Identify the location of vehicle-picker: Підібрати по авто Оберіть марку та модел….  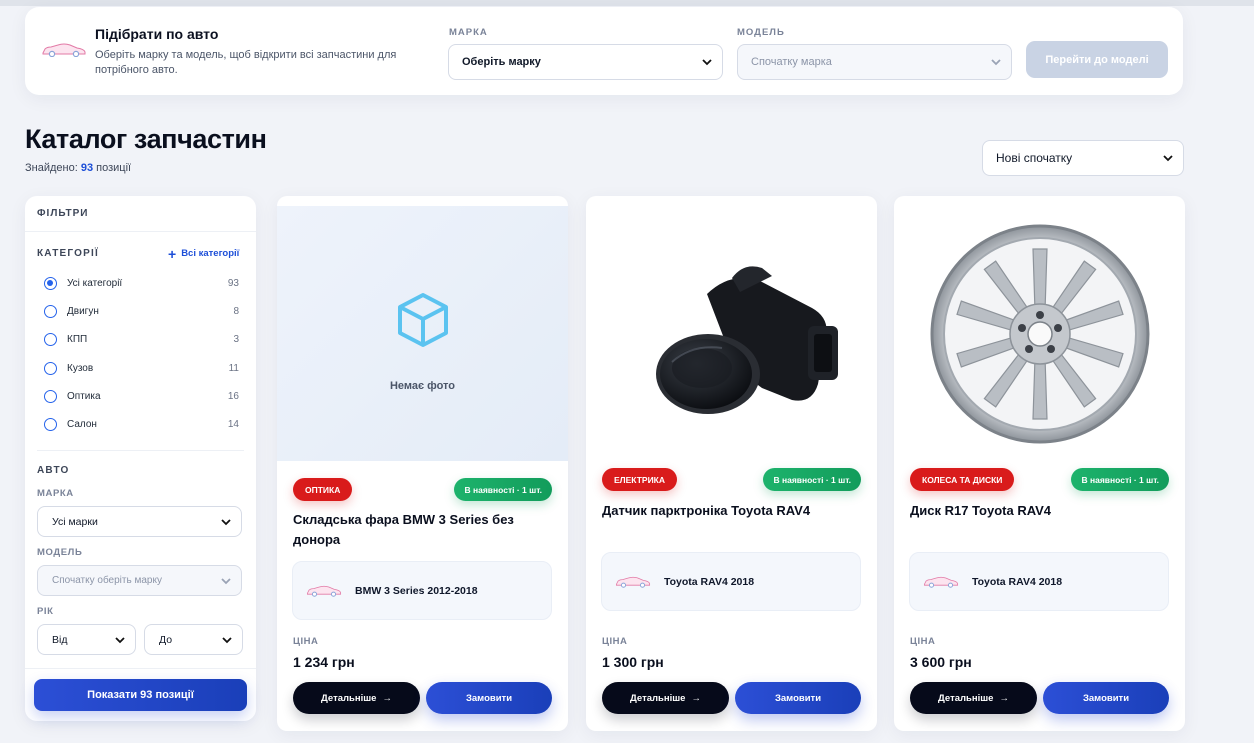
(604, 51).